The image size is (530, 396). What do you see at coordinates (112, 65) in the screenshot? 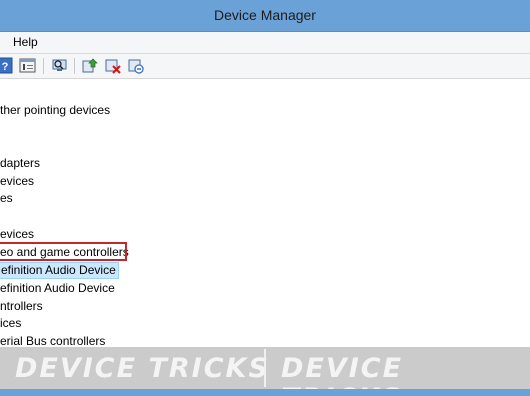
I see `disable-device-icon` at bounding box center [112, 65].